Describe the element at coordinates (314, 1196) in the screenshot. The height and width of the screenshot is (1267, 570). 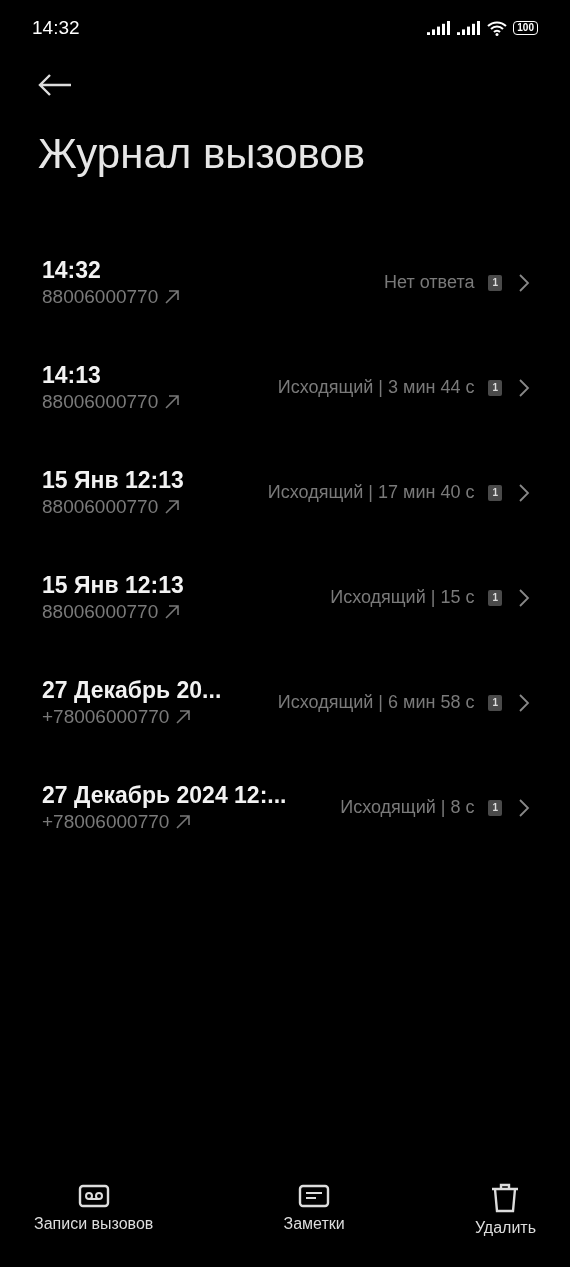
I see `note-icon` at that location.